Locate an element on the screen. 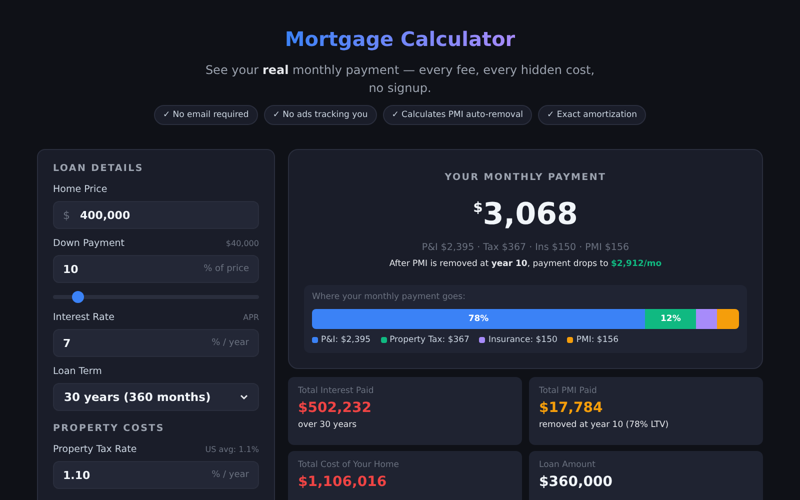 The height and width of the screenshot is (500, 800). stat-label: Total Cost of Your Home is located at coordinates (349, 465).